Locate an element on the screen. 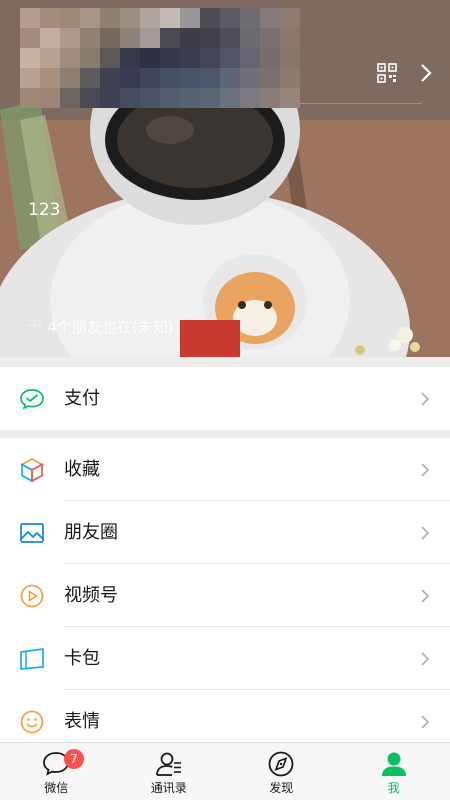  bottom-tab-bar: 7 微信 通讯录 发现 我 is located at coordinates (225, 771).